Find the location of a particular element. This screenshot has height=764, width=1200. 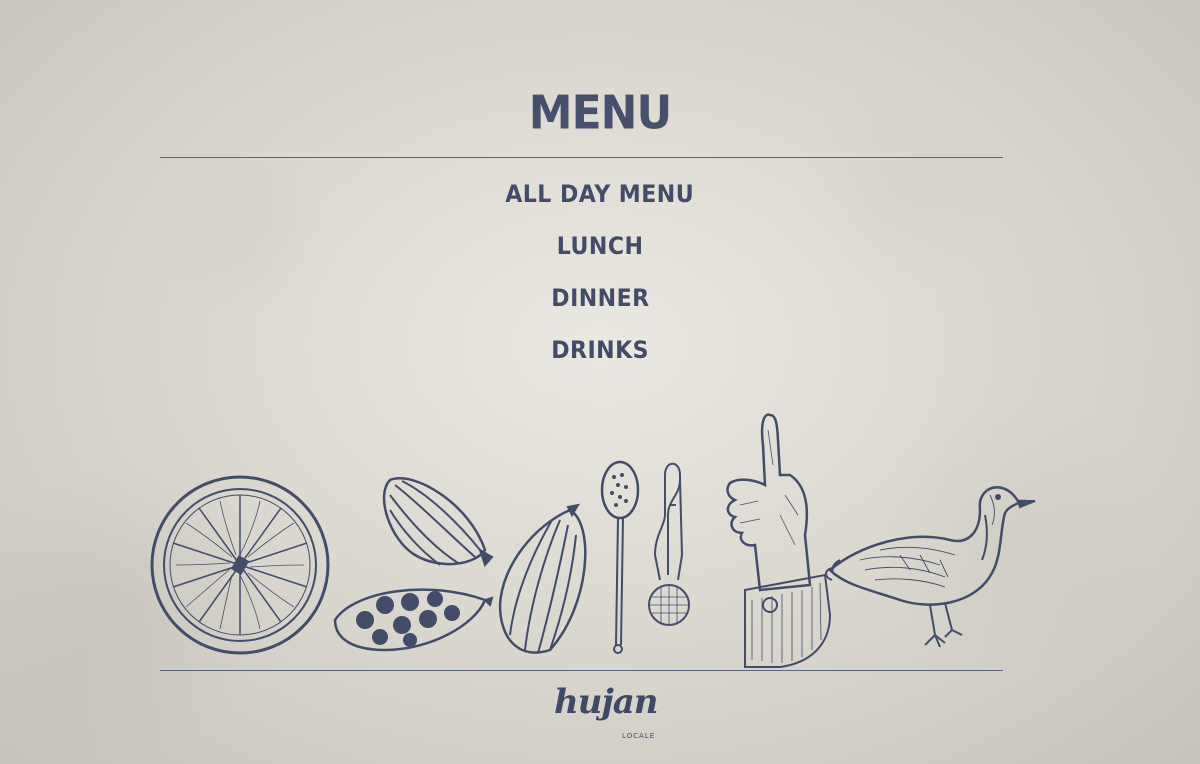

menu-item-drinks: DRINKS is located at coordinates (600, 354).